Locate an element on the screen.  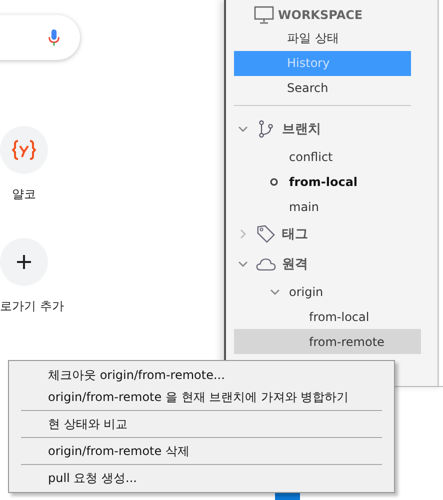
section-title: WORKSPACE is located at coordinates (320, 15).